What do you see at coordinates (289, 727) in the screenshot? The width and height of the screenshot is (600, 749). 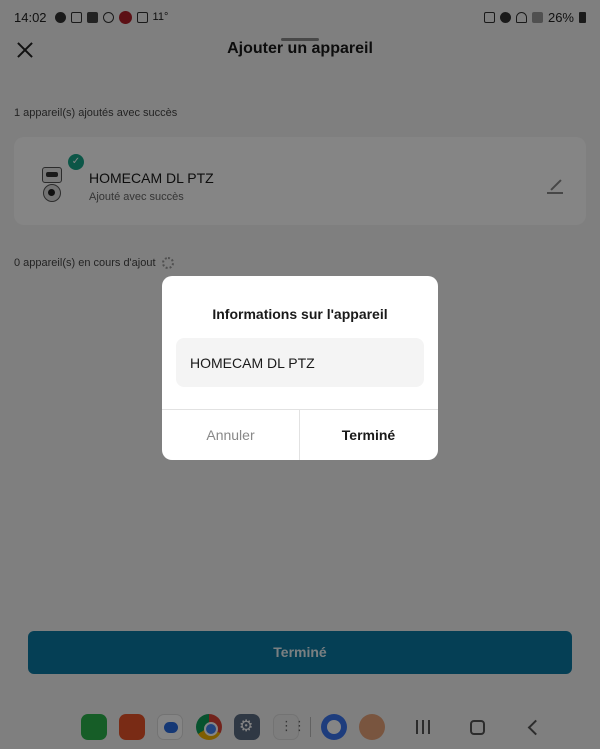 I see `app-drawer-icon` at bounding box center [289, 727].